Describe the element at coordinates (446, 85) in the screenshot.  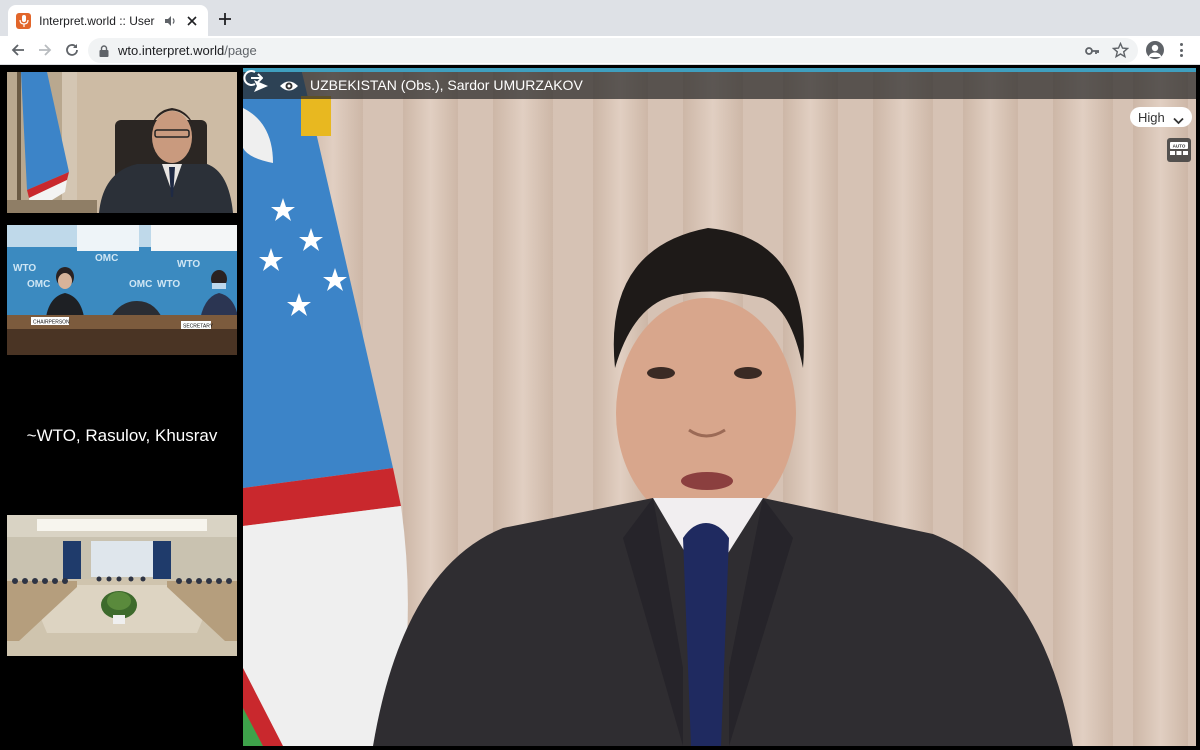
I see `speaker-name: UZBEKISTAN (Obs.), Sardor UMURZAKOV` at that location.